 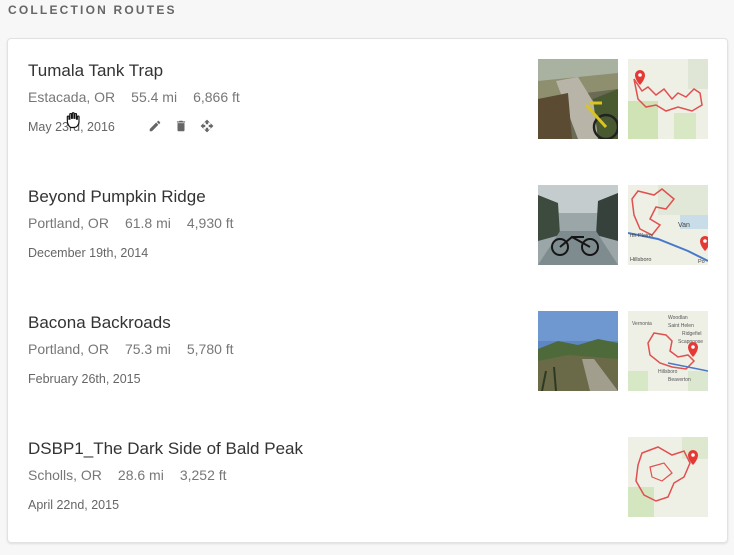 I want to click on route-distance: 55.4 mi, so click(x=154, y=97).